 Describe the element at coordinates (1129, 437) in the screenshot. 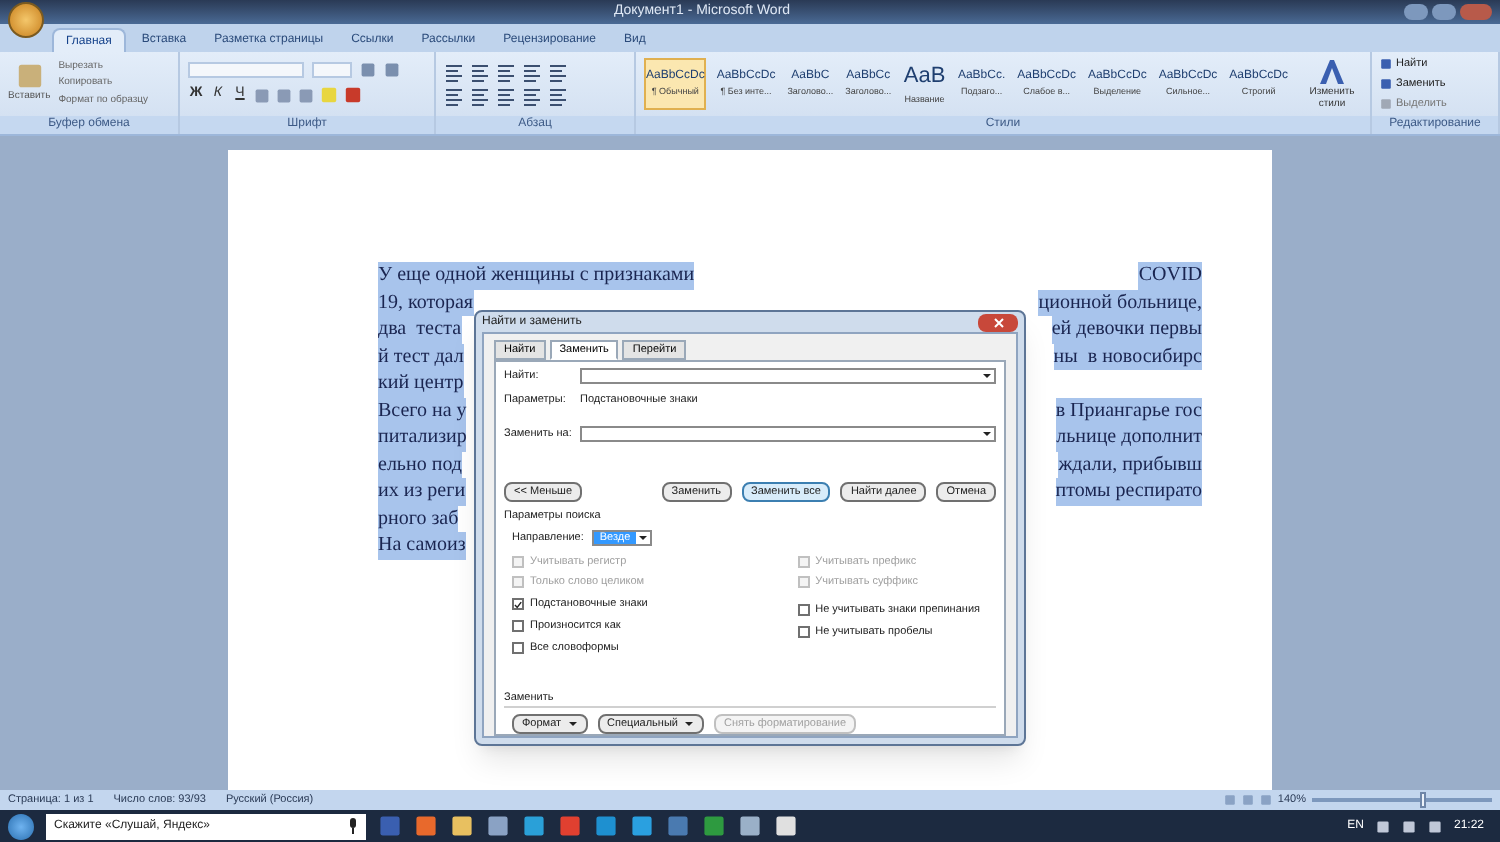

I see `document-text: льнице дополнит` at that location.